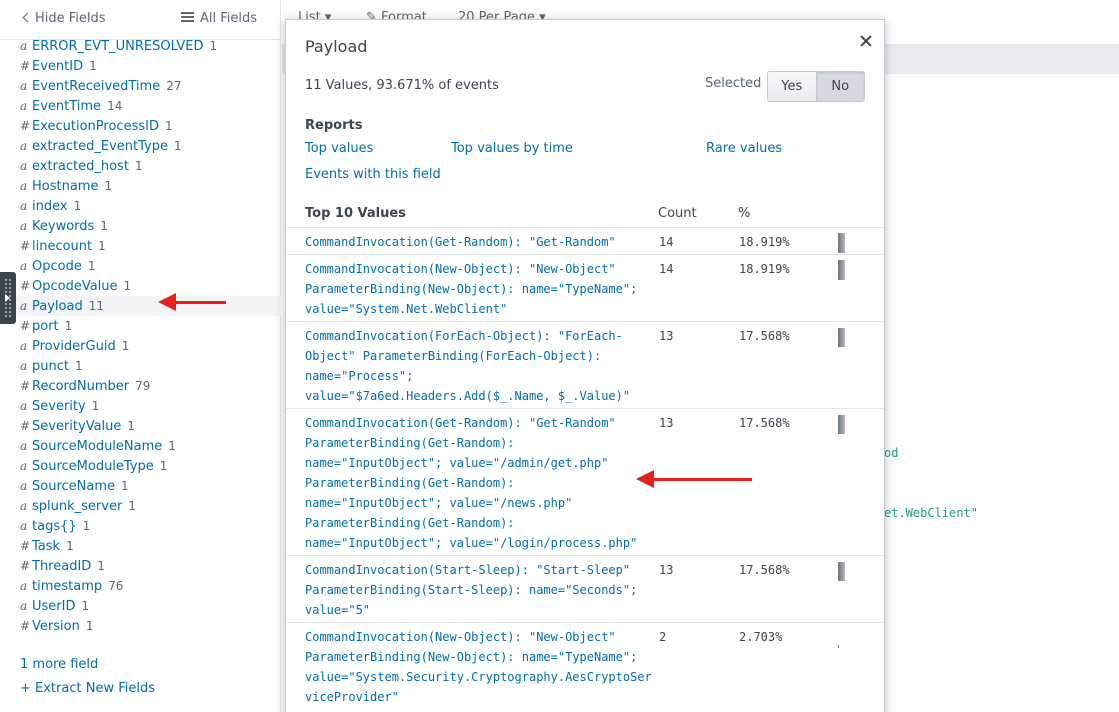  I want to click on close-icon, so click(866, 41).